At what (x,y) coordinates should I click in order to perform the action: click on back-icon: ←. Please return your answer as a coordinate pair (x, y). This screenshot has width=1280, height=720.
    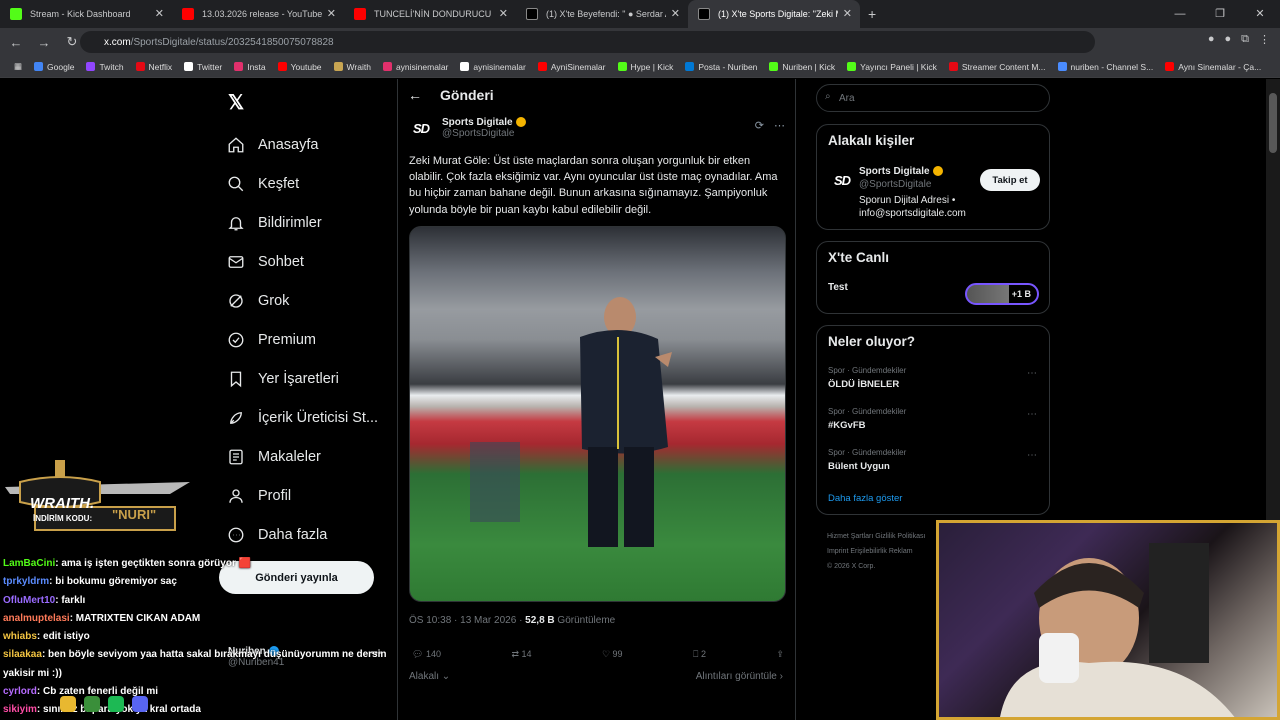
    Looking at the image, I should click on (16, 42).